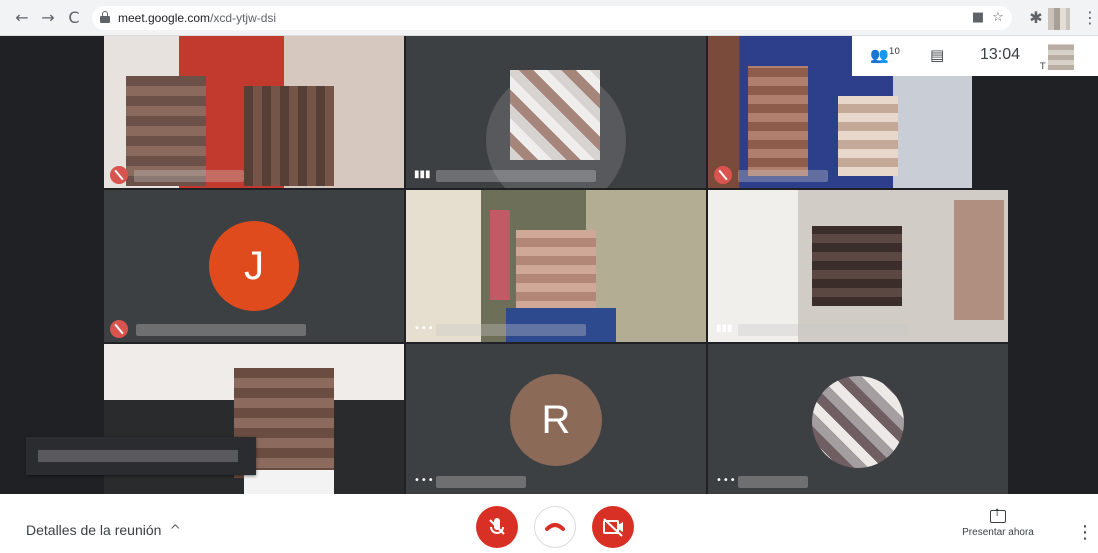 The width and height of the screenshot is (1098, 553). I want to click on more-options-icon: ⋮, so click(1085, 532).